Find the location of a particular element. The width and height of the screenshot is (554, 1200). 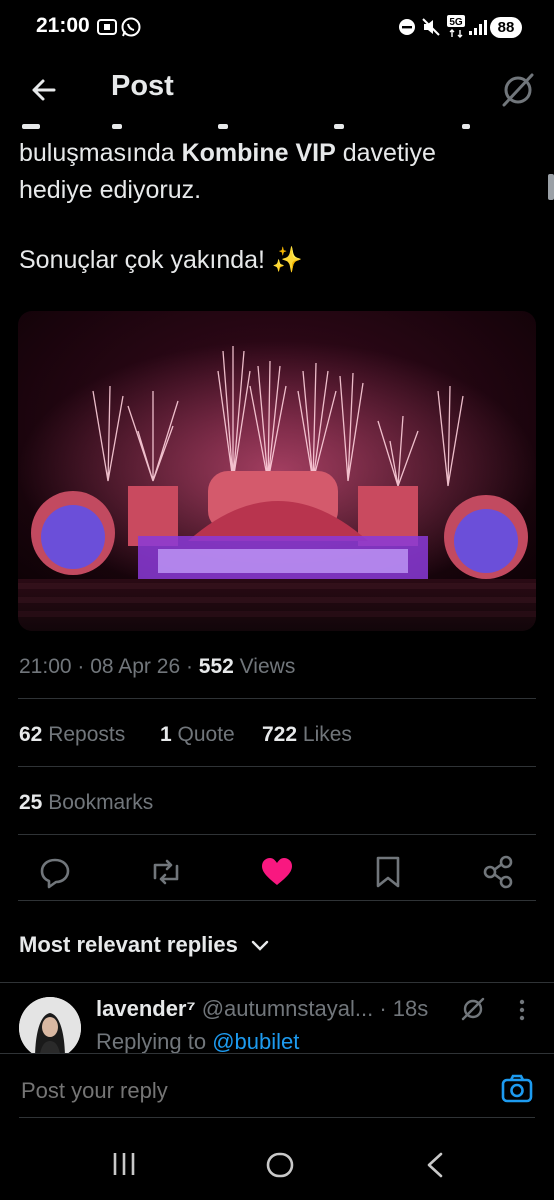

views-label: Views is located at coordinates (264, 666).